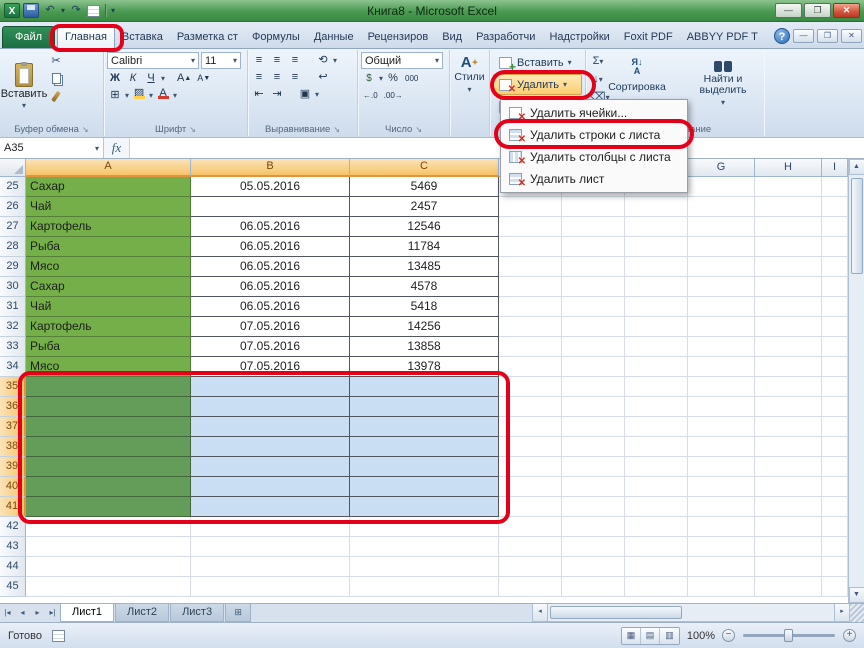 This screenshot has height=648, width=864. I want to click on cell-C44, so click(424, 567).